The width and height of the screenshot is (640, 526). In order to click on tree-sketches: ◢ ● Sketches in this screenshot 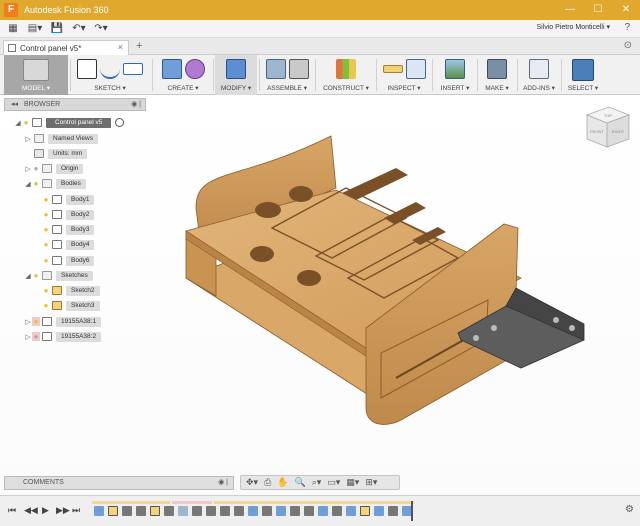, I will do `click(58, 275)`.